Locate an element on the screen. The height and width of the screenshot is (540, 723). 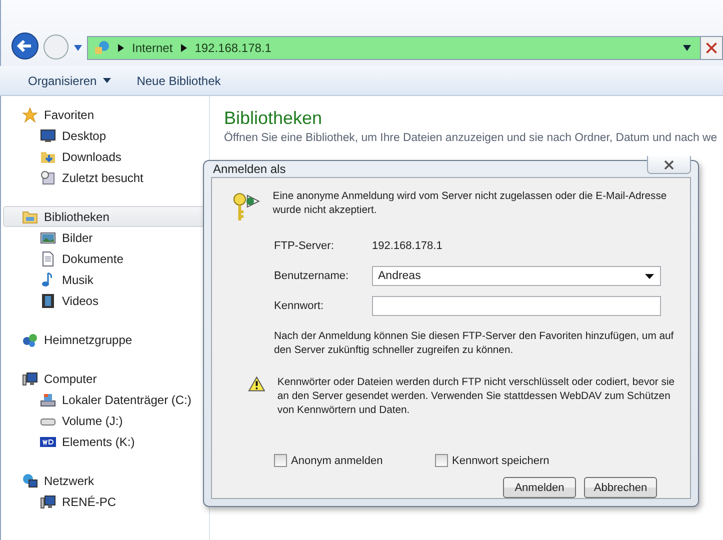
dialog-title: Anmelden als is located at coordinates (249, 169).